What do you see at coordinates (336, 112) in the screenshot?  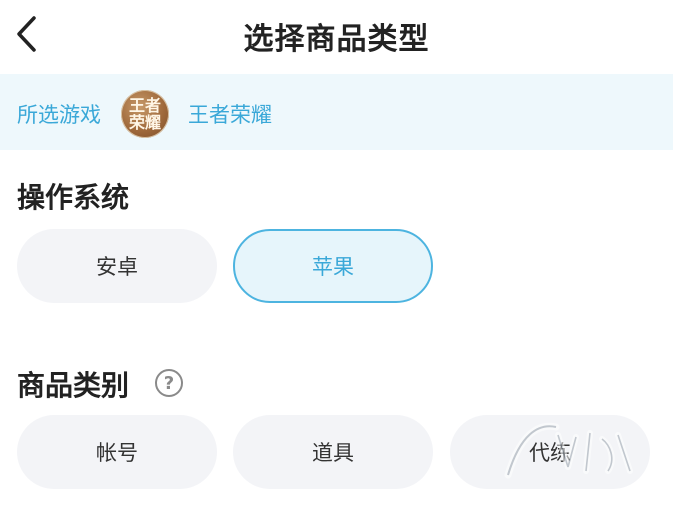 I see `selected-game-bar: 所选游戏` at bounding box center [336, 112].